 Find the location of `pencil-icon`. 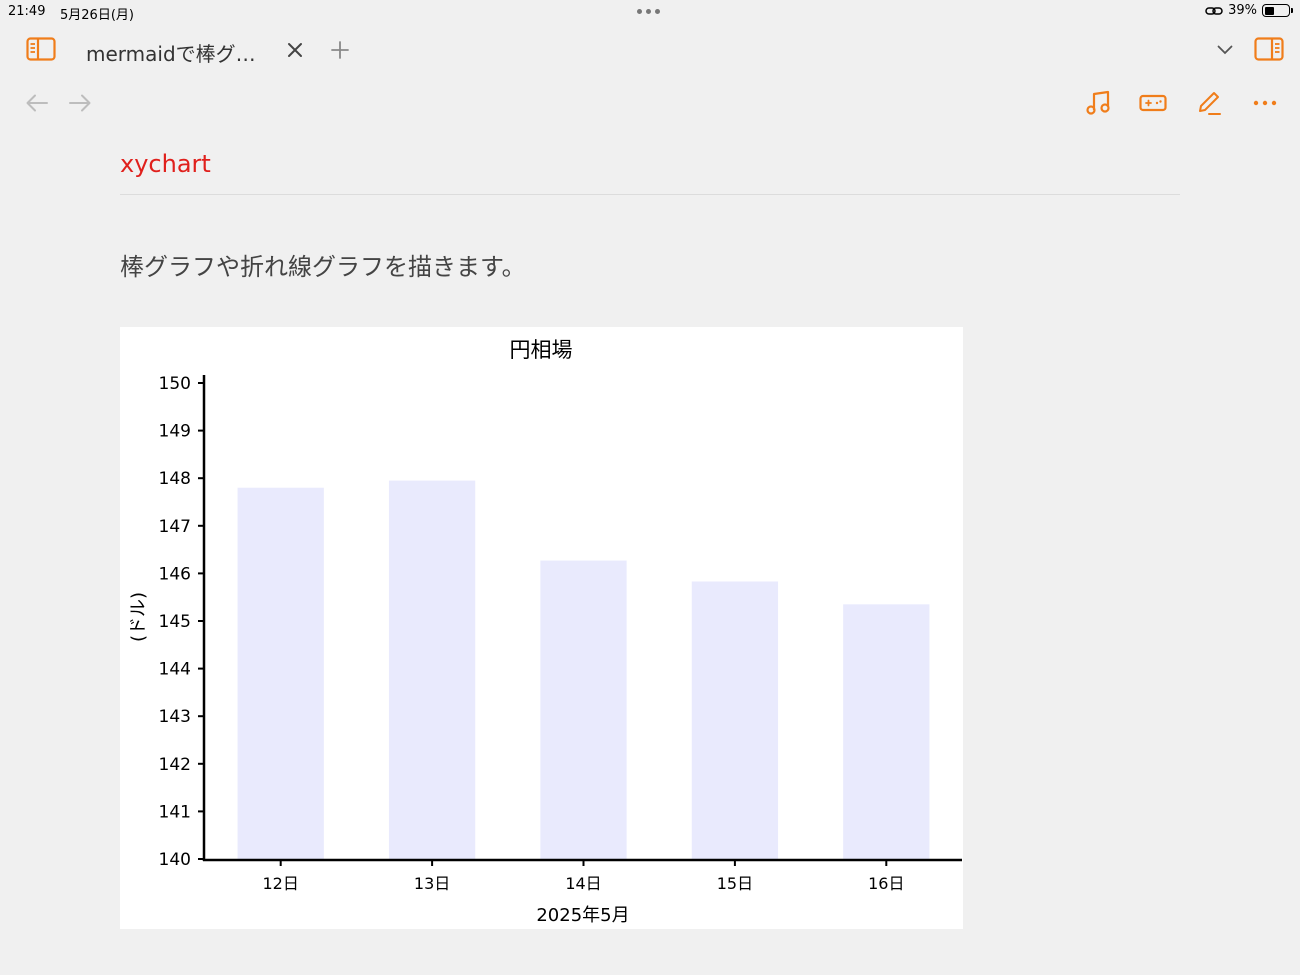

pencil-icon is located at coordinates (1209, 103).